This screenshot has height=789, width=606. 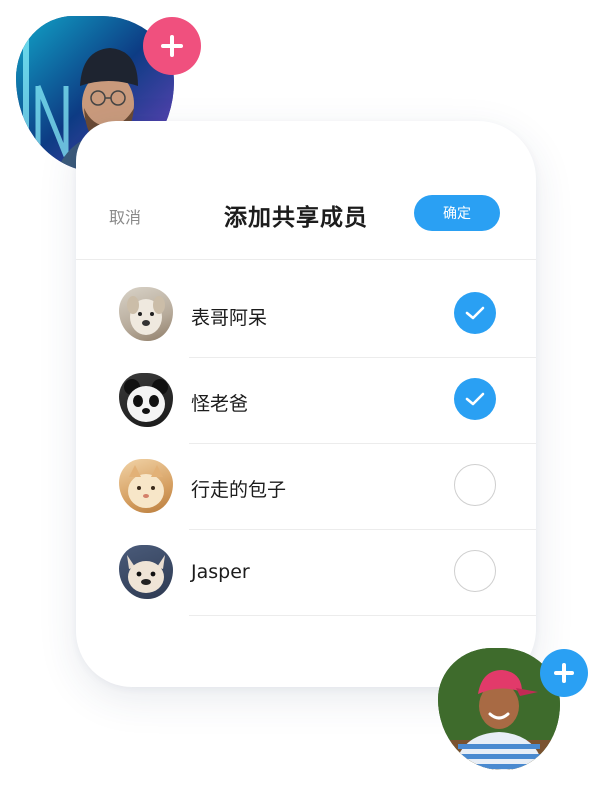 What do you see at coordinates (239, 490) in the screenshot?
I see `member-name: 行走的包子` at bounding box center [239, 490].